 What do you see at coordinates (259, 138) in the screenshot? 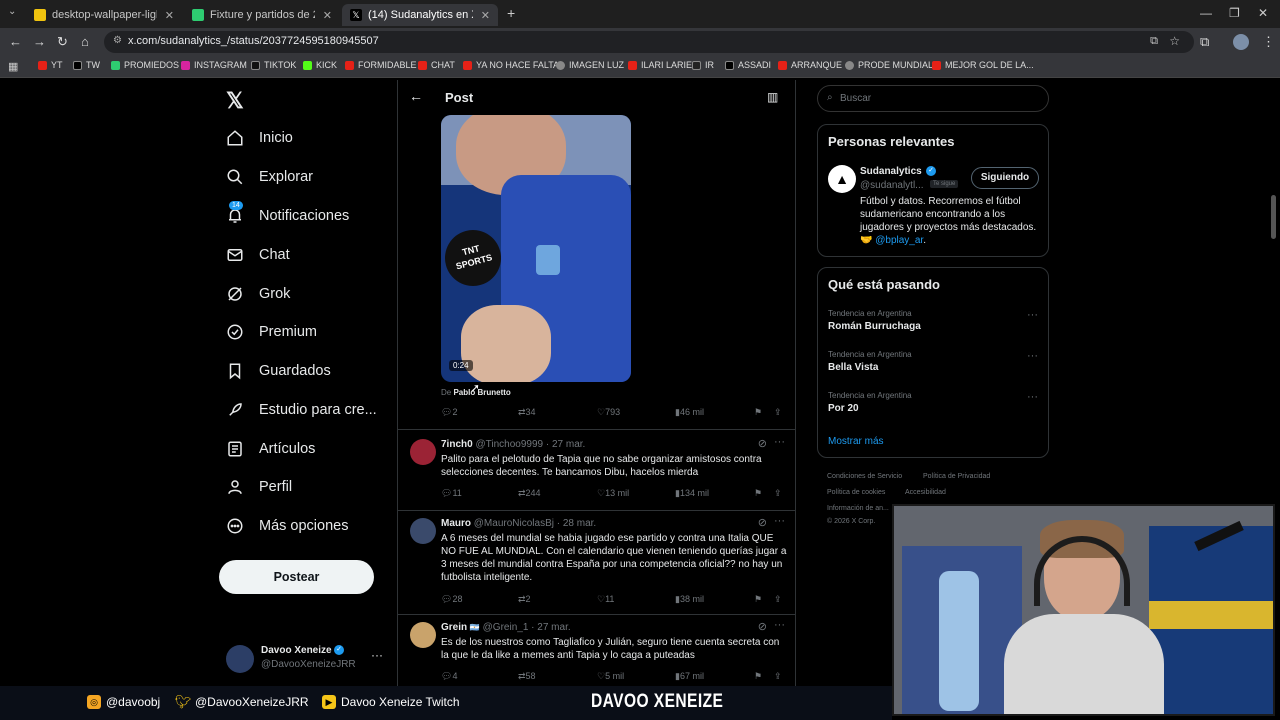
I see `sidebar-item-inicio: Inicio` at bounding box center [259, 138].